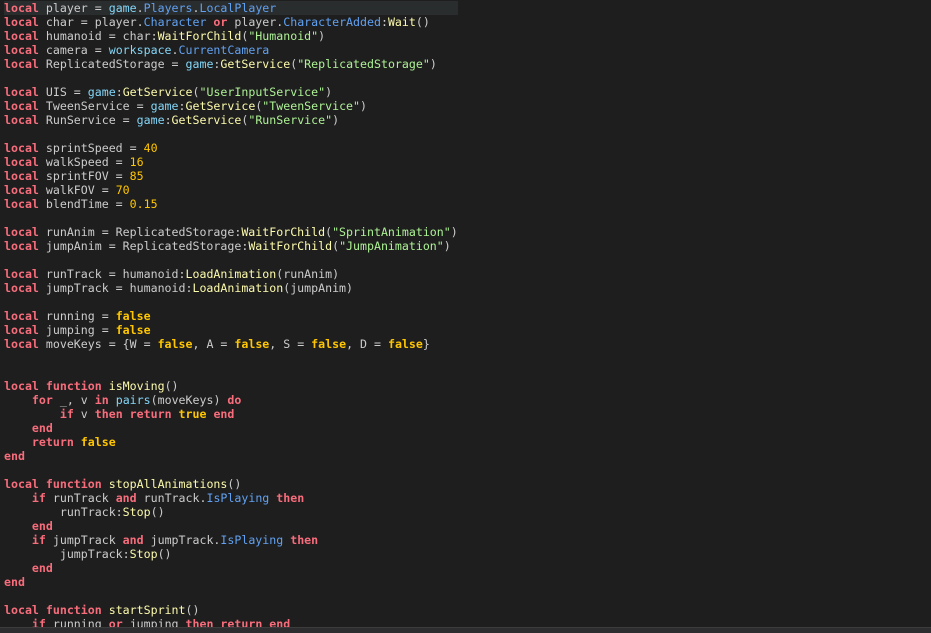 The image size is (931, 633). I want to click on code-line: if runTrack and runTrack.IsPlaying then, so click(231, 498).